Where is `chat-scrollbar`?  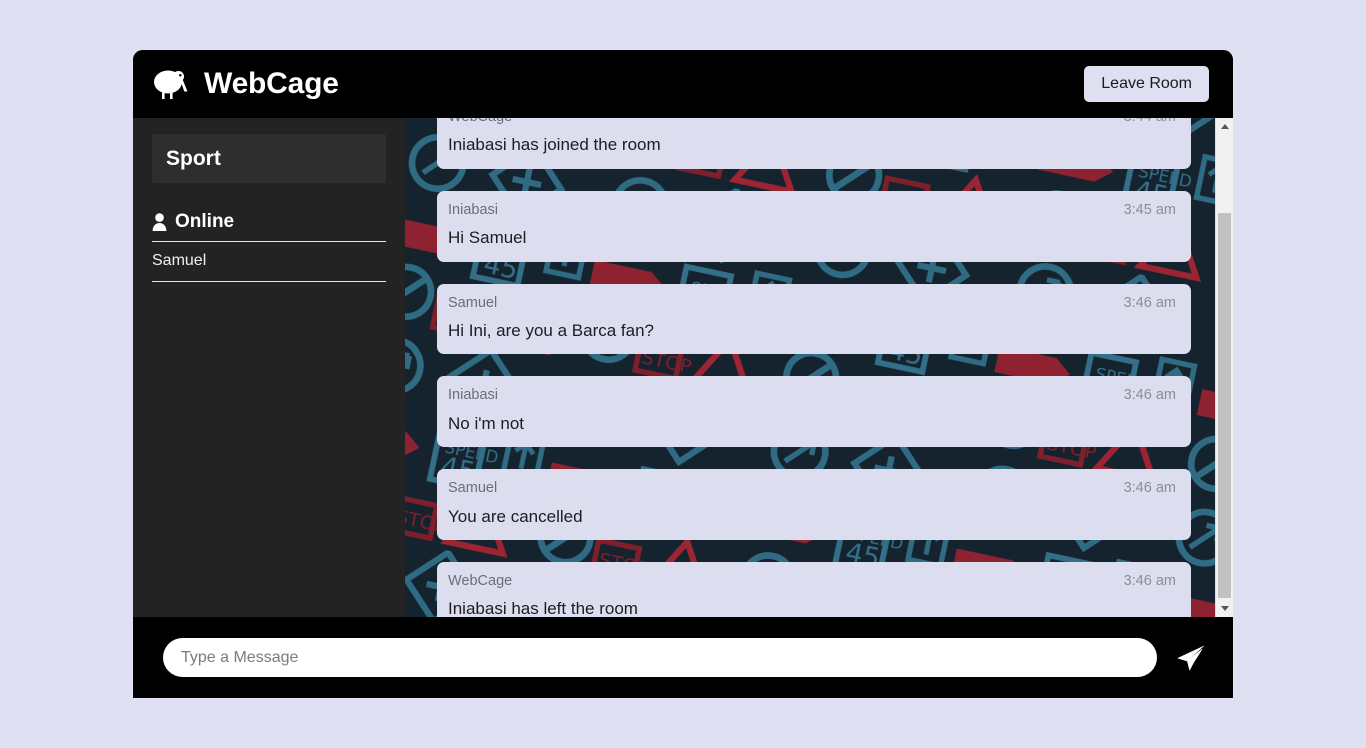
chat-scrollbar is located at coordinates (1224, 367).